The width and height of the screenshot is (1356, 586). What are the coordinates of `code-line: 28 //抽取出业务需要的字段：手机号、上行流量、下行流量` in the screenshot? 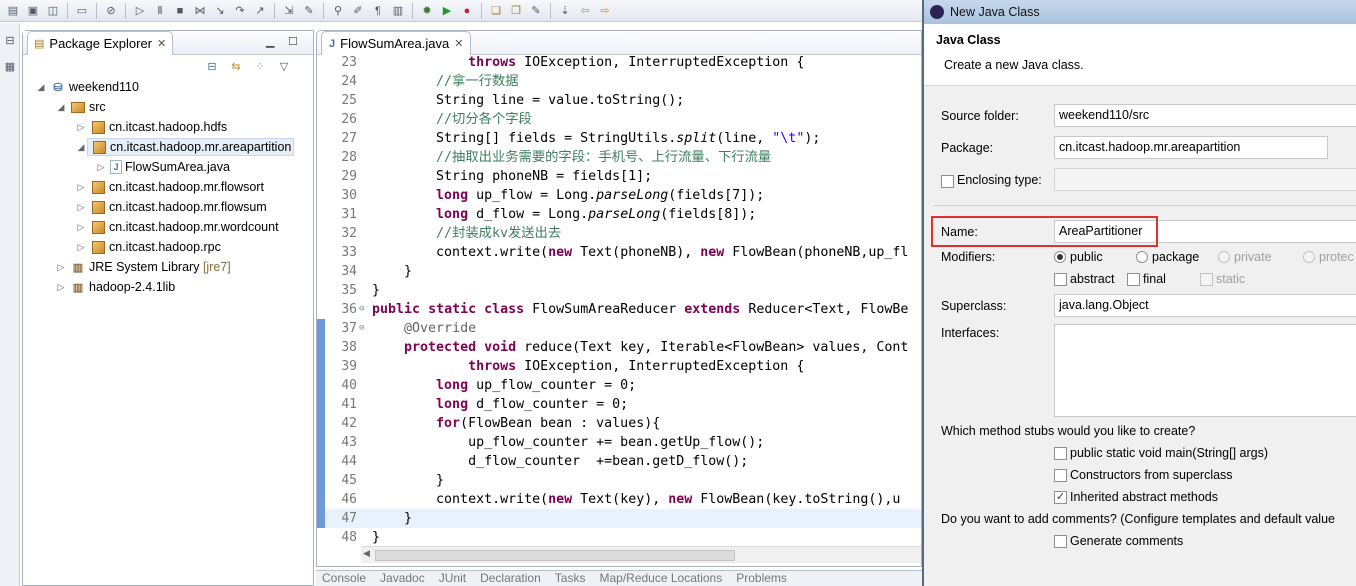 It's located at (619, 157).